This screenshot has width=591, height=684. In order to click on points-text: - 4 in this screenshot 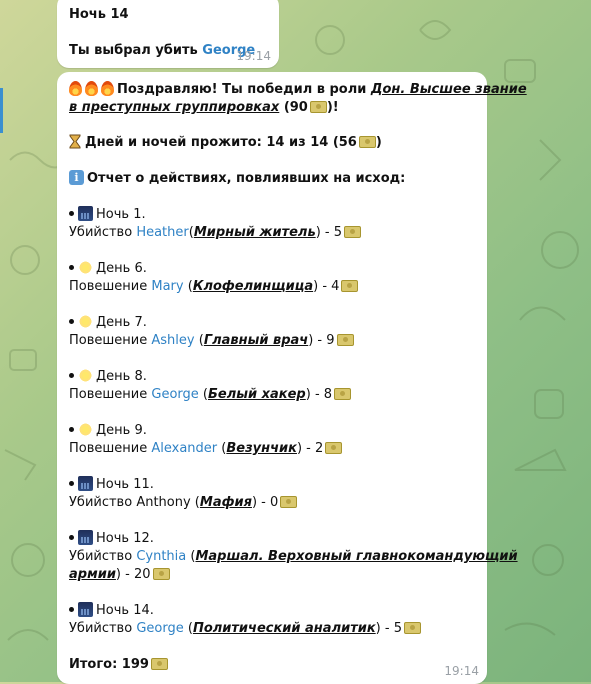, I will do `click(329, 286)`.